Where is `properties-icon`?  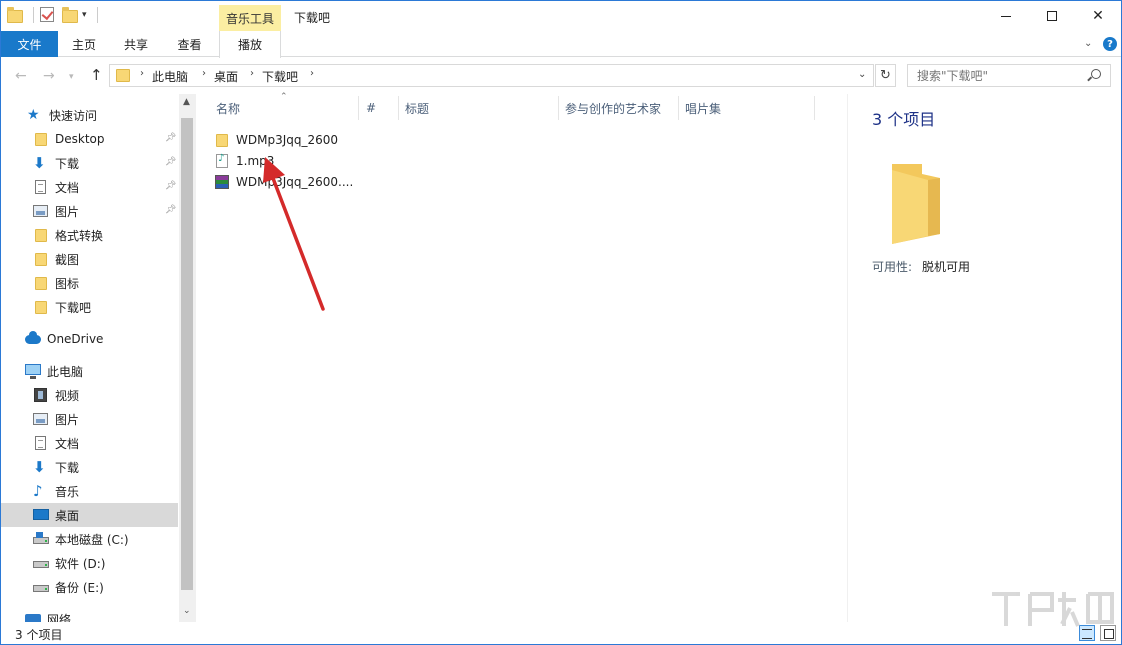 properties-icon is located at coordinates (48, 15).